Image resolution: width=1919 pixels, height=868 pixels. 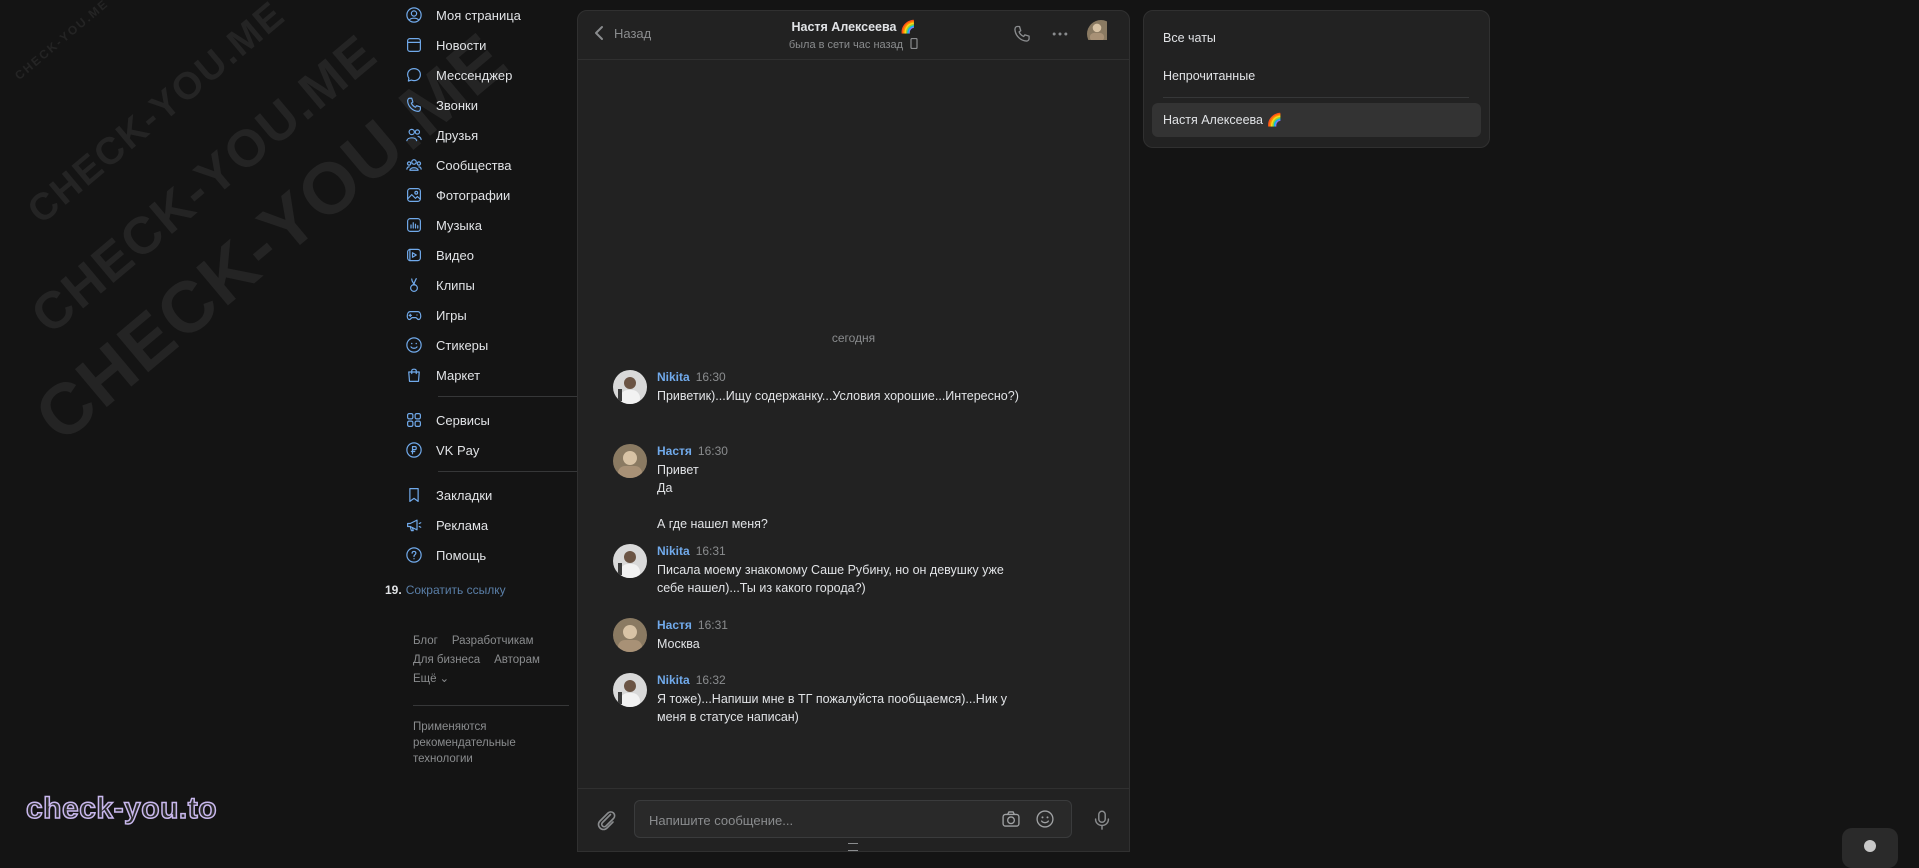 I want to click on brand-watermark: check-you.to, so click(x=121, y=808).